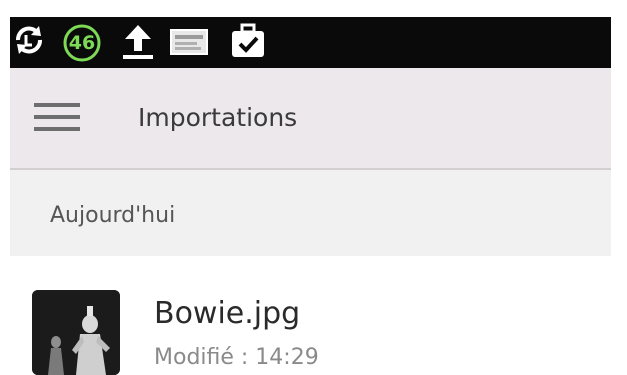 The height and width of the screenshot is (375, 627). Describe the element at coordinates (236, 357) in the screenshot. I see `file-modified-time: Modifié : 14:29` at that location.